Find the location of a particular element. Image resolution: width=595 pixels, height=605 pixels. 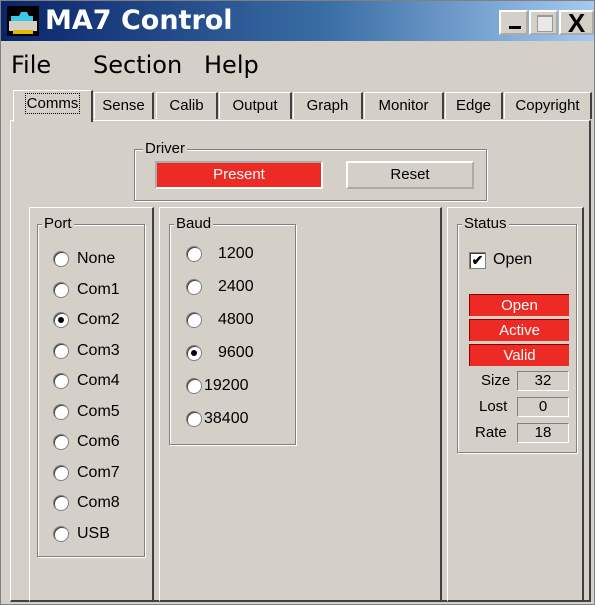

tab-calib: Calib is located at coordinates (187, 105).